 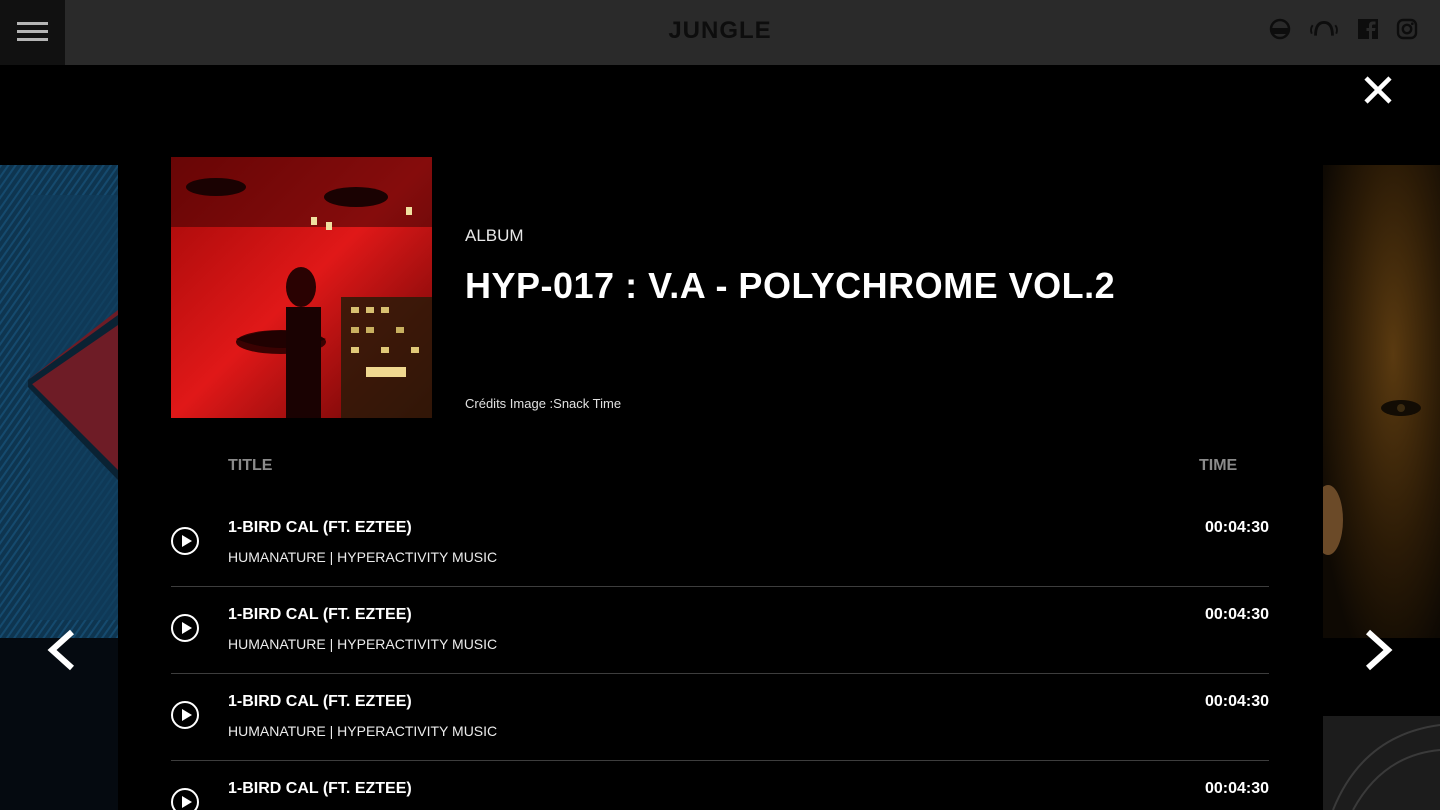 What do you see at coordinates (1343, 29) in the screenshot?
I see `social-links` at bounding box center [1343, 29].